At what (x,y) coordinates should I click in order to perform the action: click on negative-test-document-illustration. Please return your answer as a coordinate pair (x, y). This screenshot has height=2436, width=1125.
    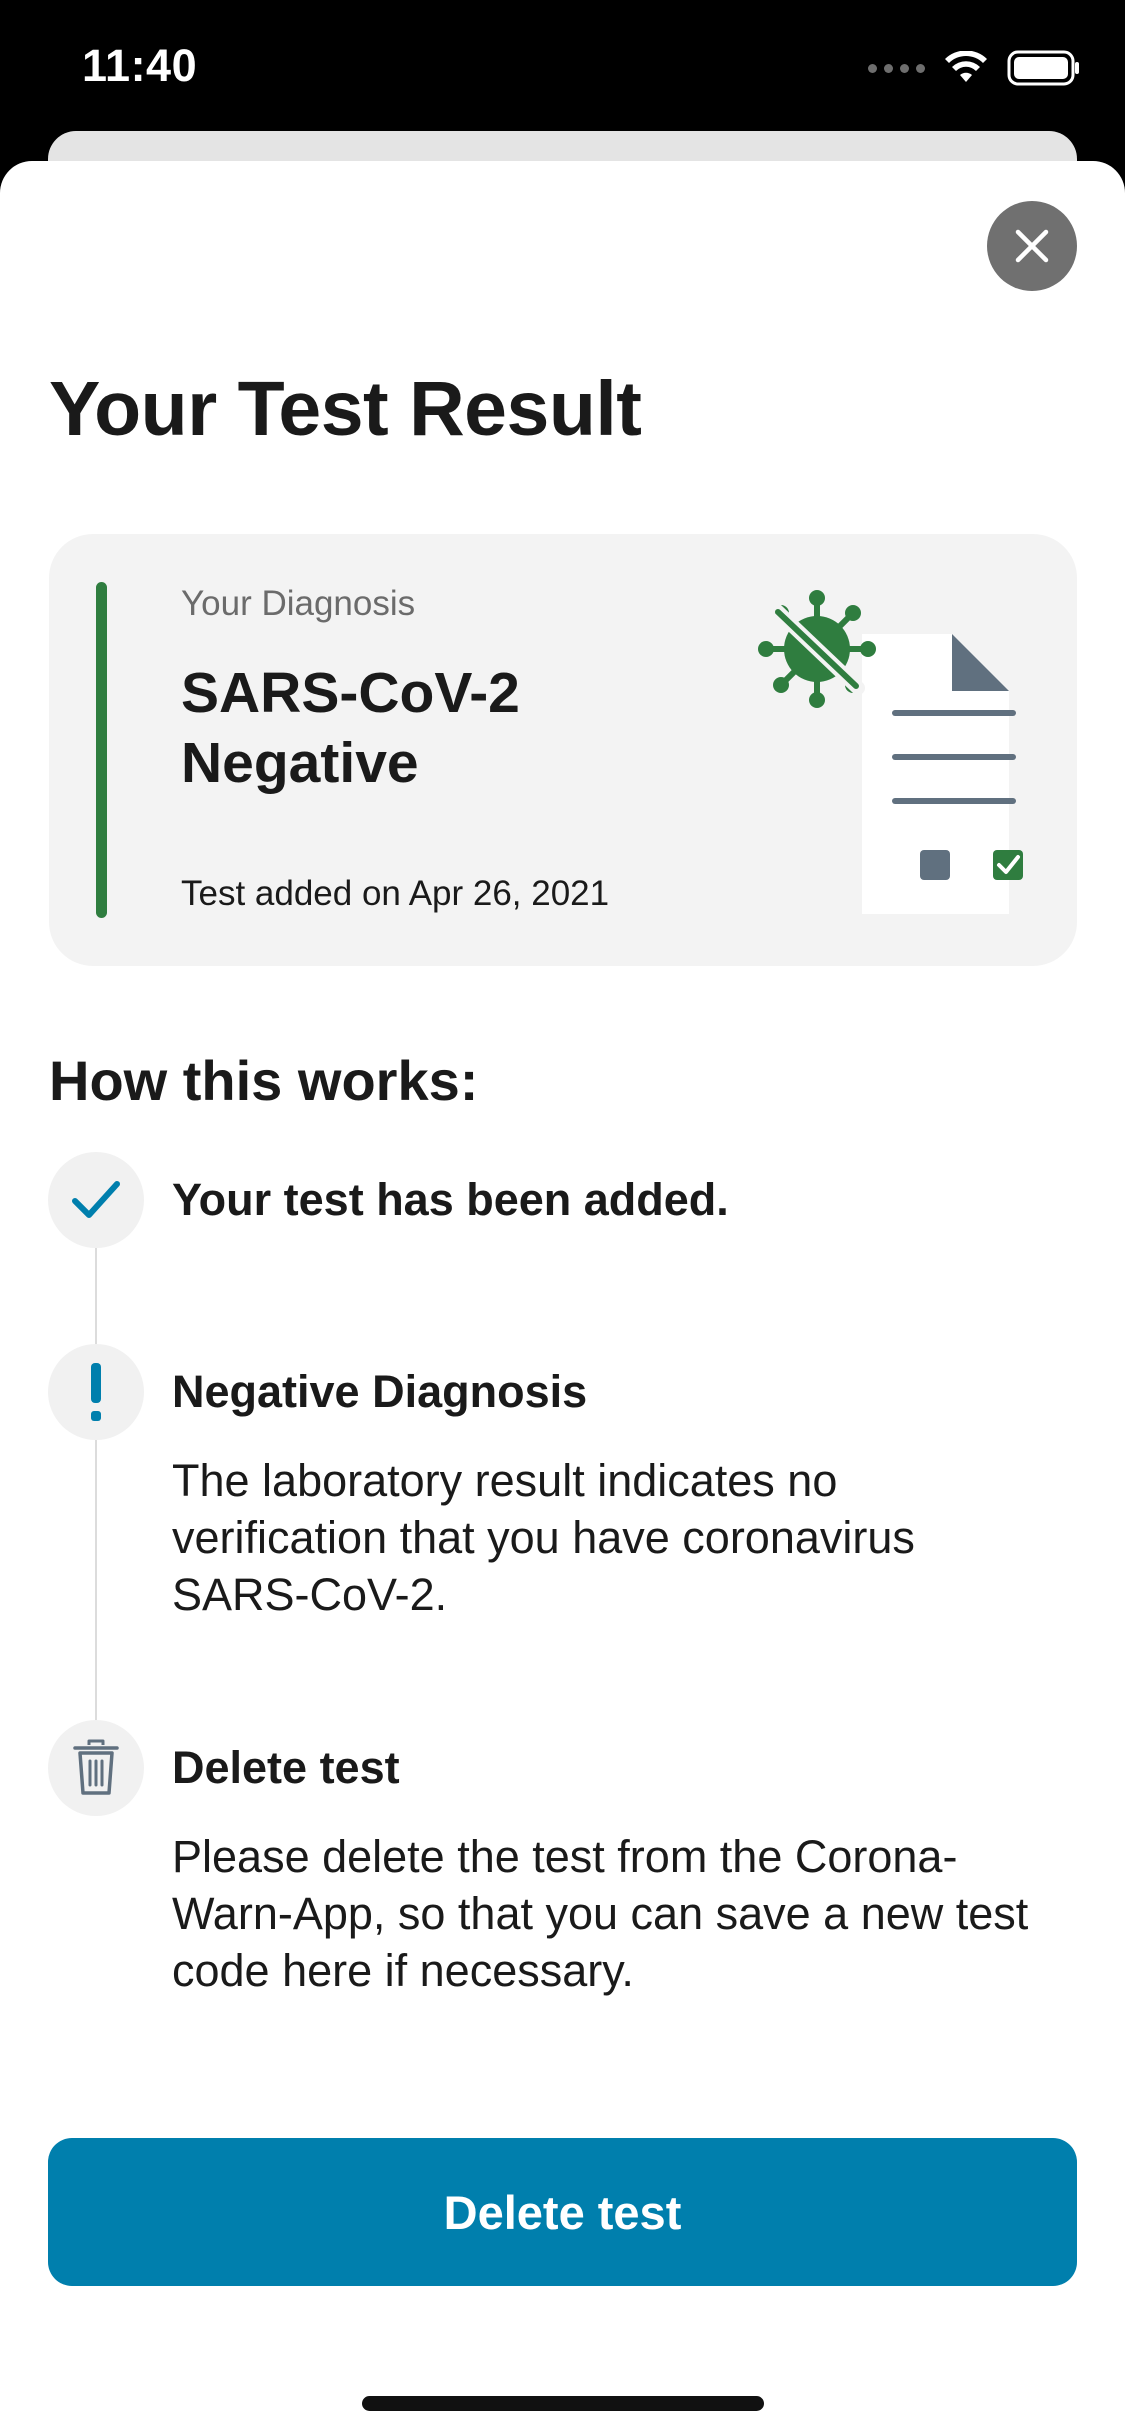
    Looking at the image, I should click on (890, 752).